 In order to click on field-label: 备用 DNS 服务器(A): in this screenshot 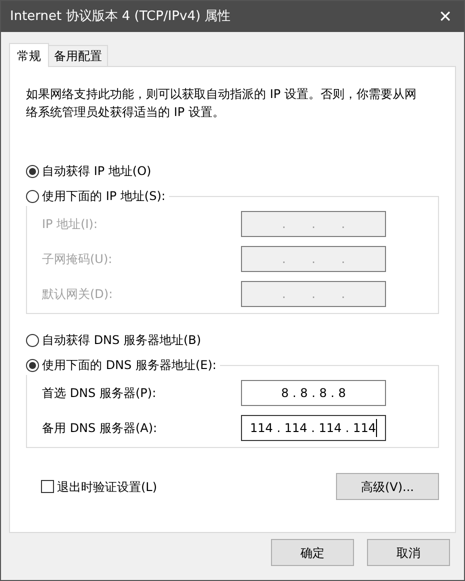, I will do `click(100, 428)`.